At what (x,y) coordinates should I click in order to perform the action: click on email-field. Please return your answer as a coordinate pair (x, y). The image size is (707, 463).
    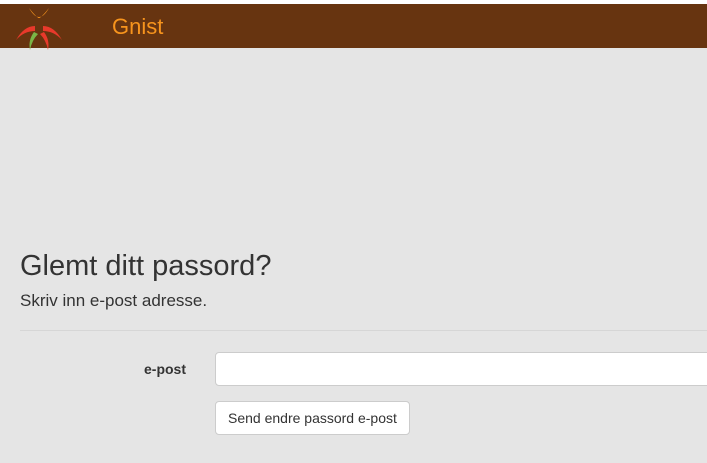
    Looking at the image, I should click on (461, 369).